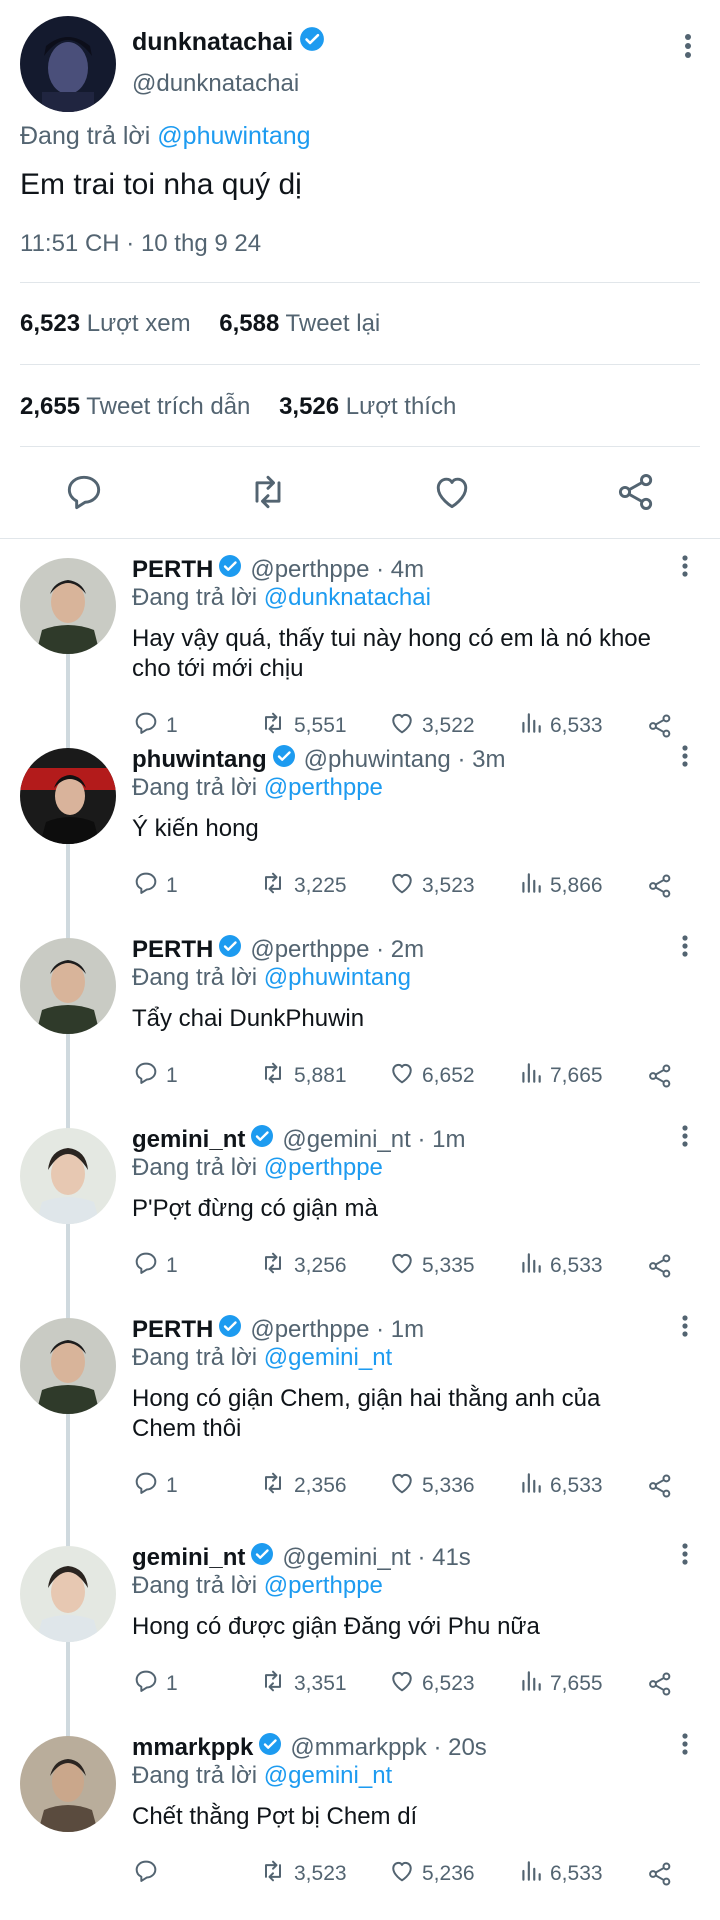  I want to click on author-handle: @phuwintang · 3m, so click(405, 760).